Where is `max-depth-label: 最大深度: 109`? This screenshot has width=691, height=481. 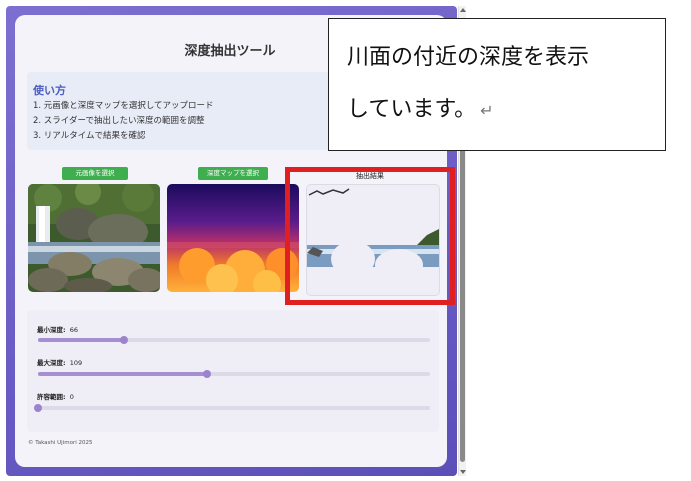 max-depth-label: 最大深度: 109 is located at coordinates (59, 362).